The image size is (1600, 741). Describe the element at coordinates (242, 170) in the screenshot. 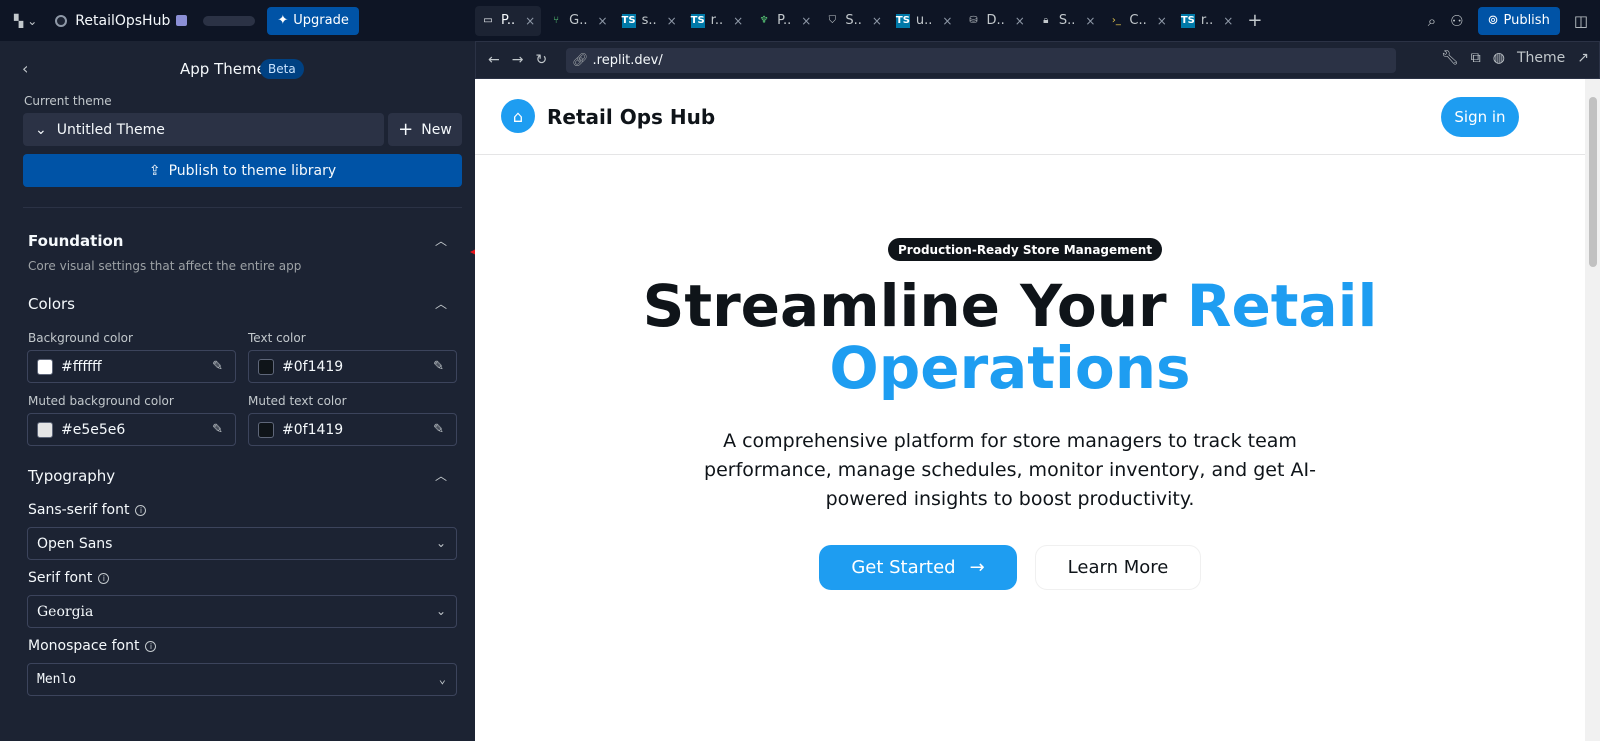

I see `publish-library-button: ⇪ Publish to theme library` at that location.